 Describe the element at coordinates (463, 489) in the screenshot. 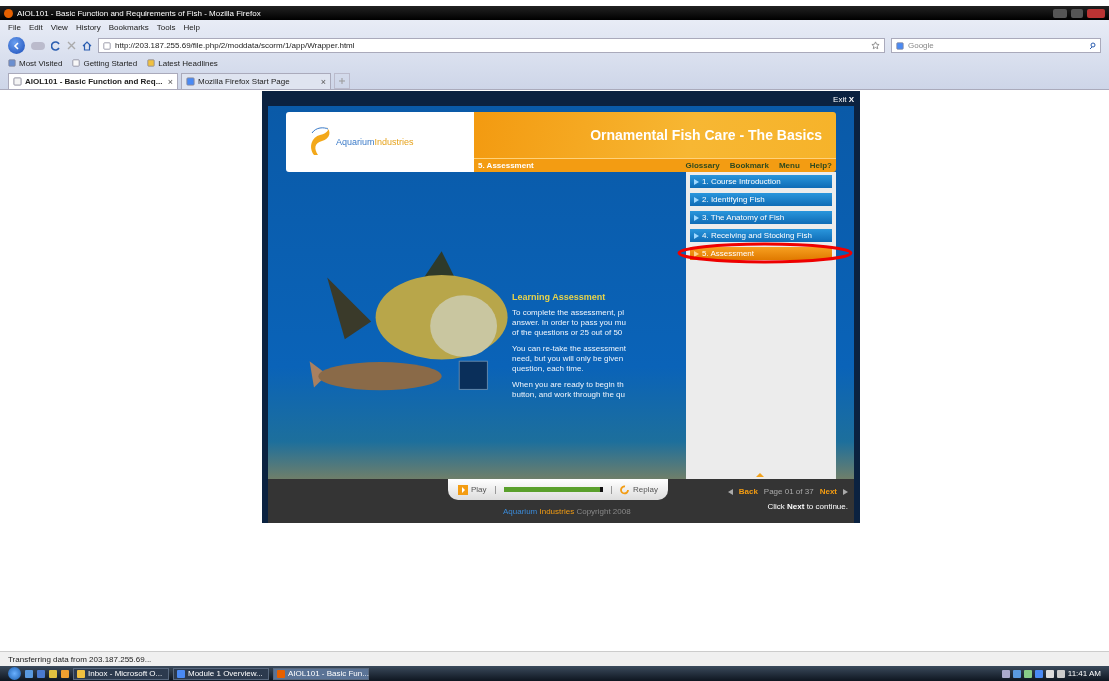

I see `play-icon` at that location.